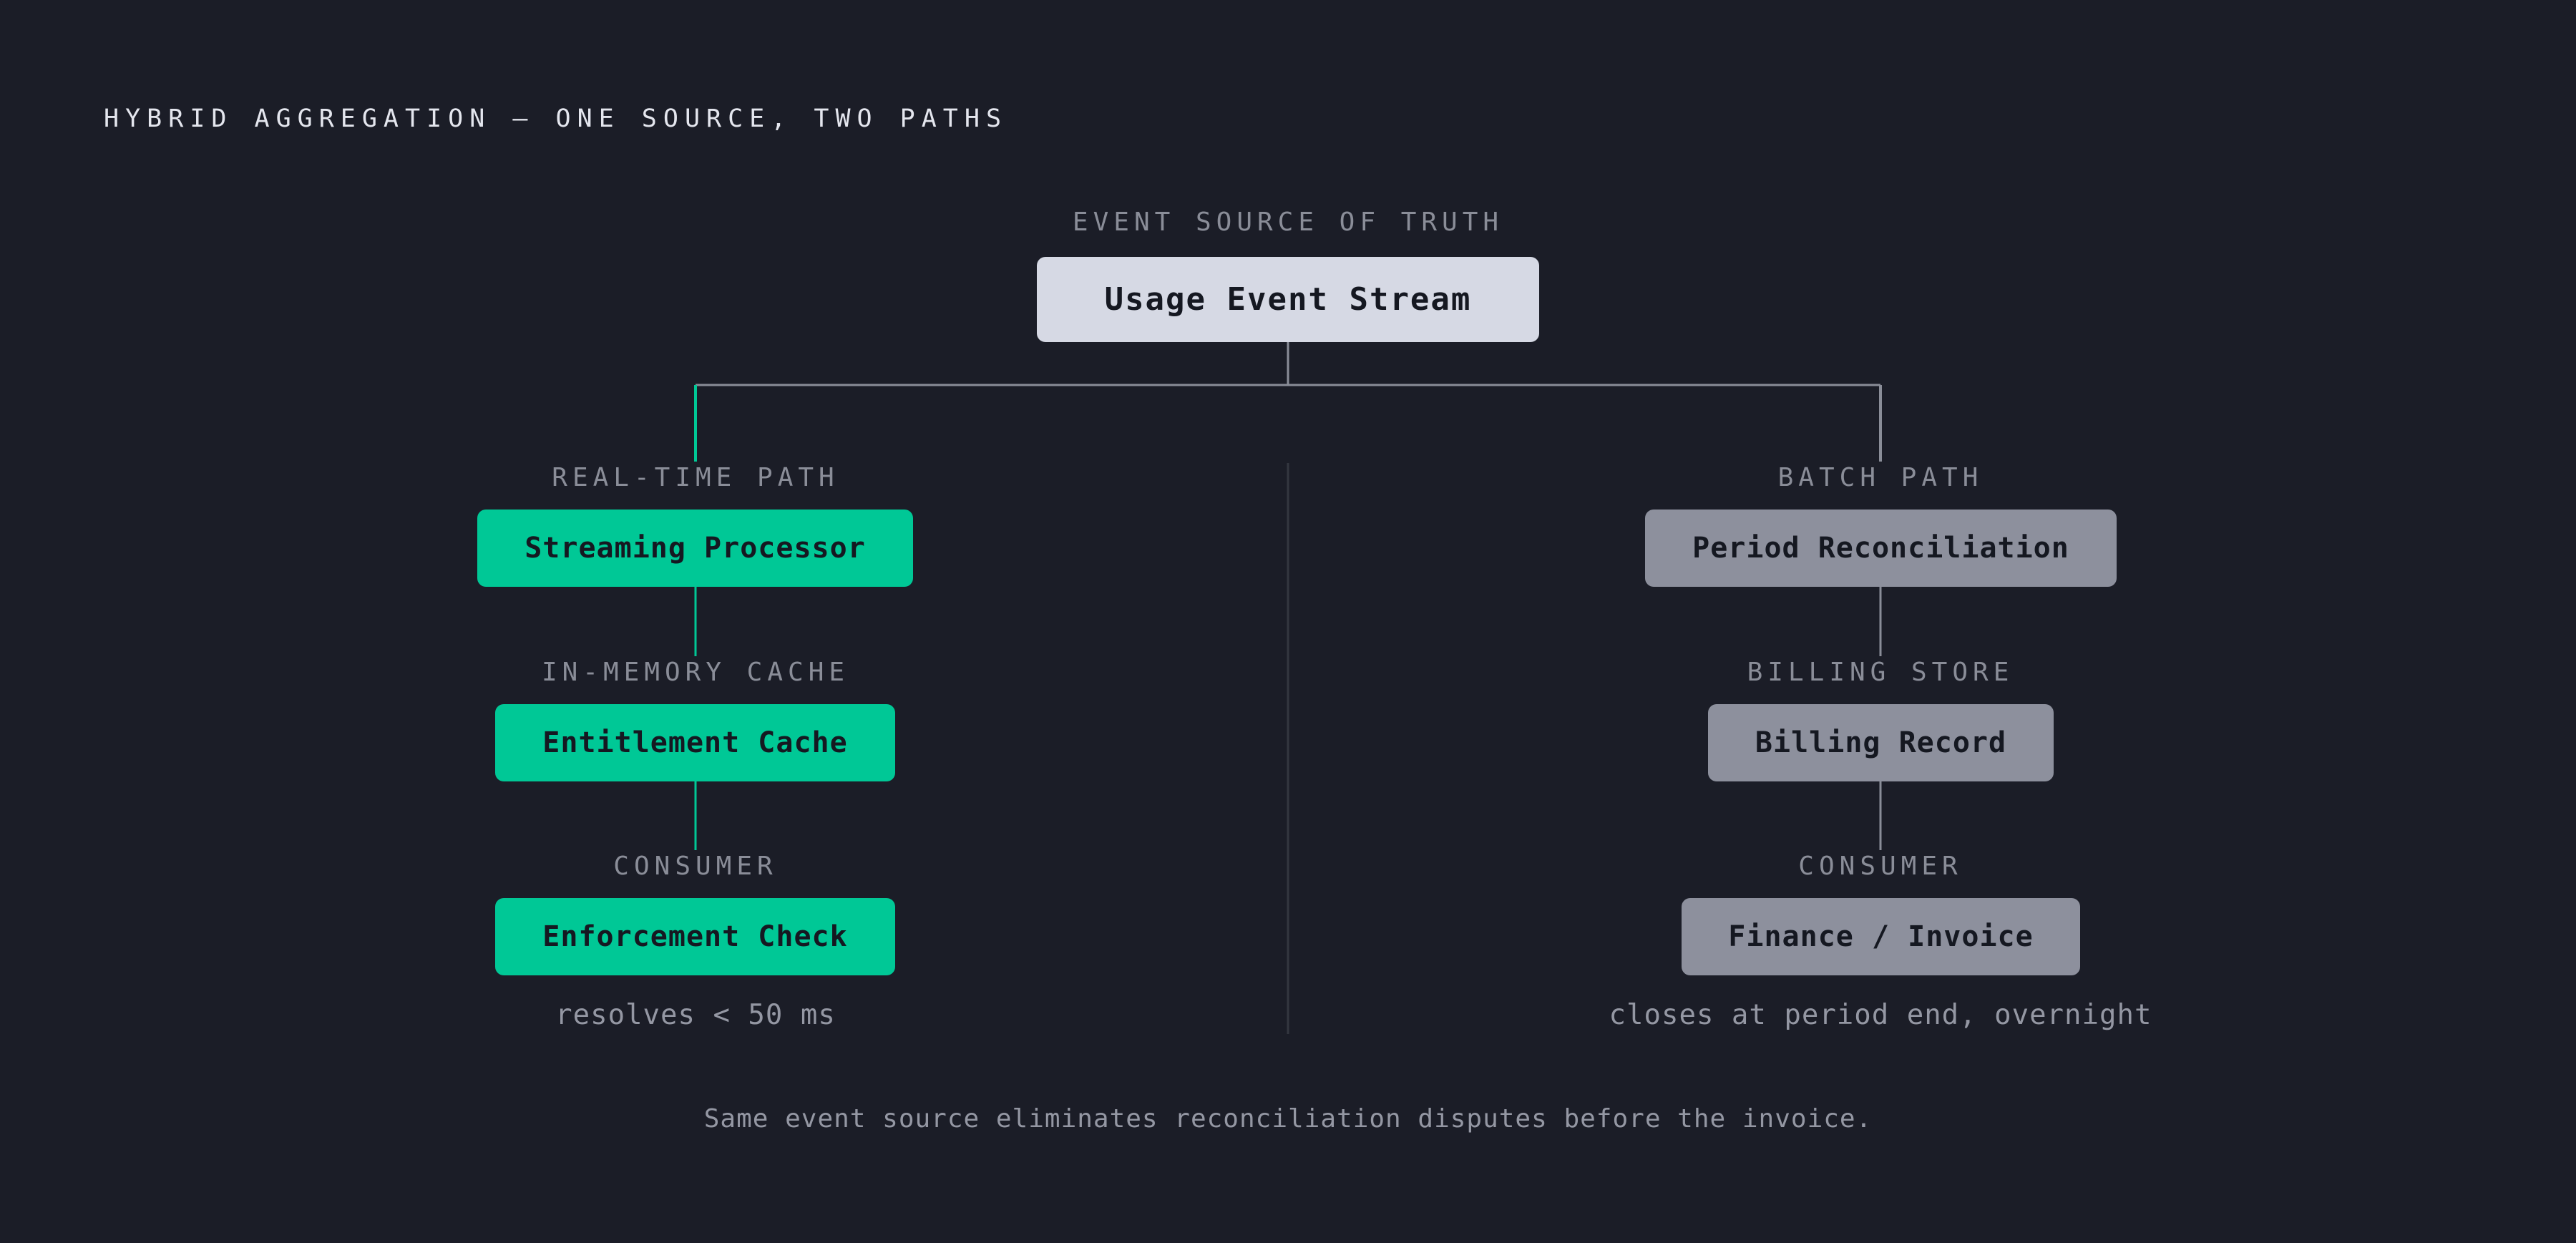 Image resolution: width=2576 pixels, height=1243 pixels. Describe the element at coordinates (1288, 222) in the screenshot. I see `source-label: EVENT SOURCE OF TRUTH` at that location.